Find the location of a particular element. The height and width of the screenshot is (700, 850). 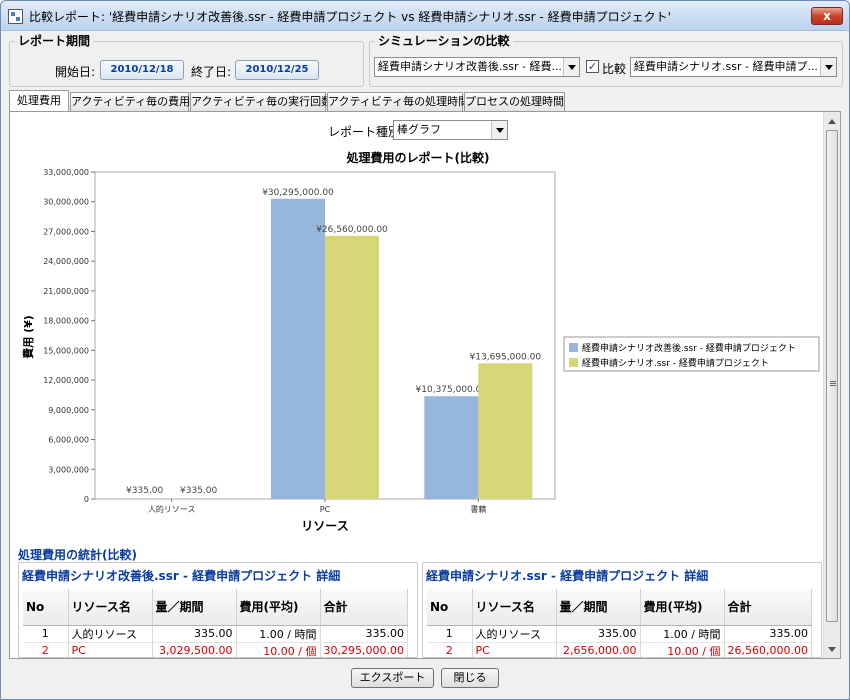

tab-process-time: プロセスの処理時間 is located at coordinates (514, 101).